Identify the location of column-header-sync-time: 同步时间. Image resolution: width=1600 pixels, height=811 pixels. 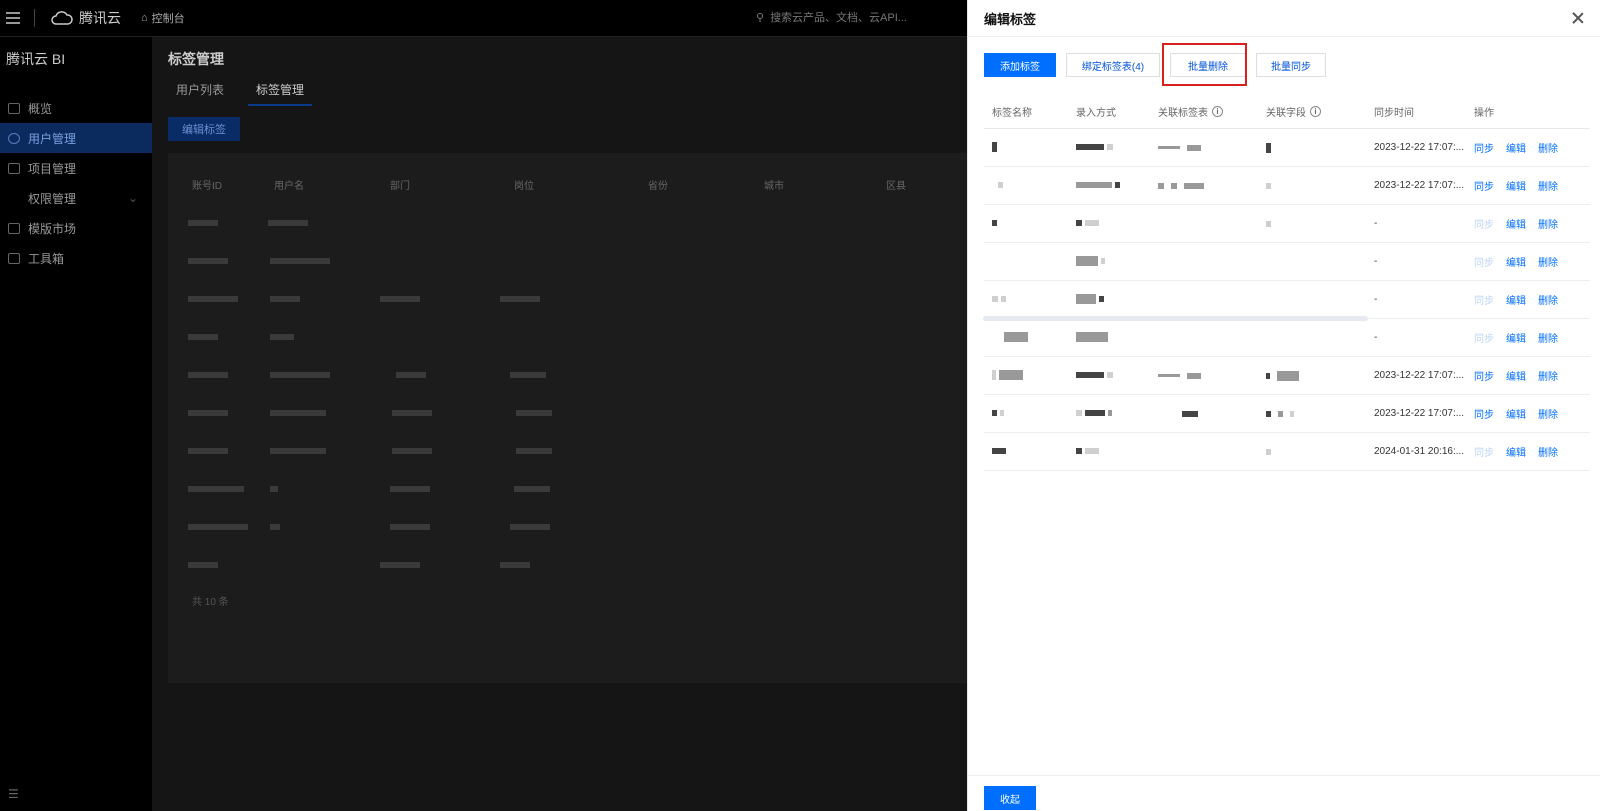
(1394, 113).